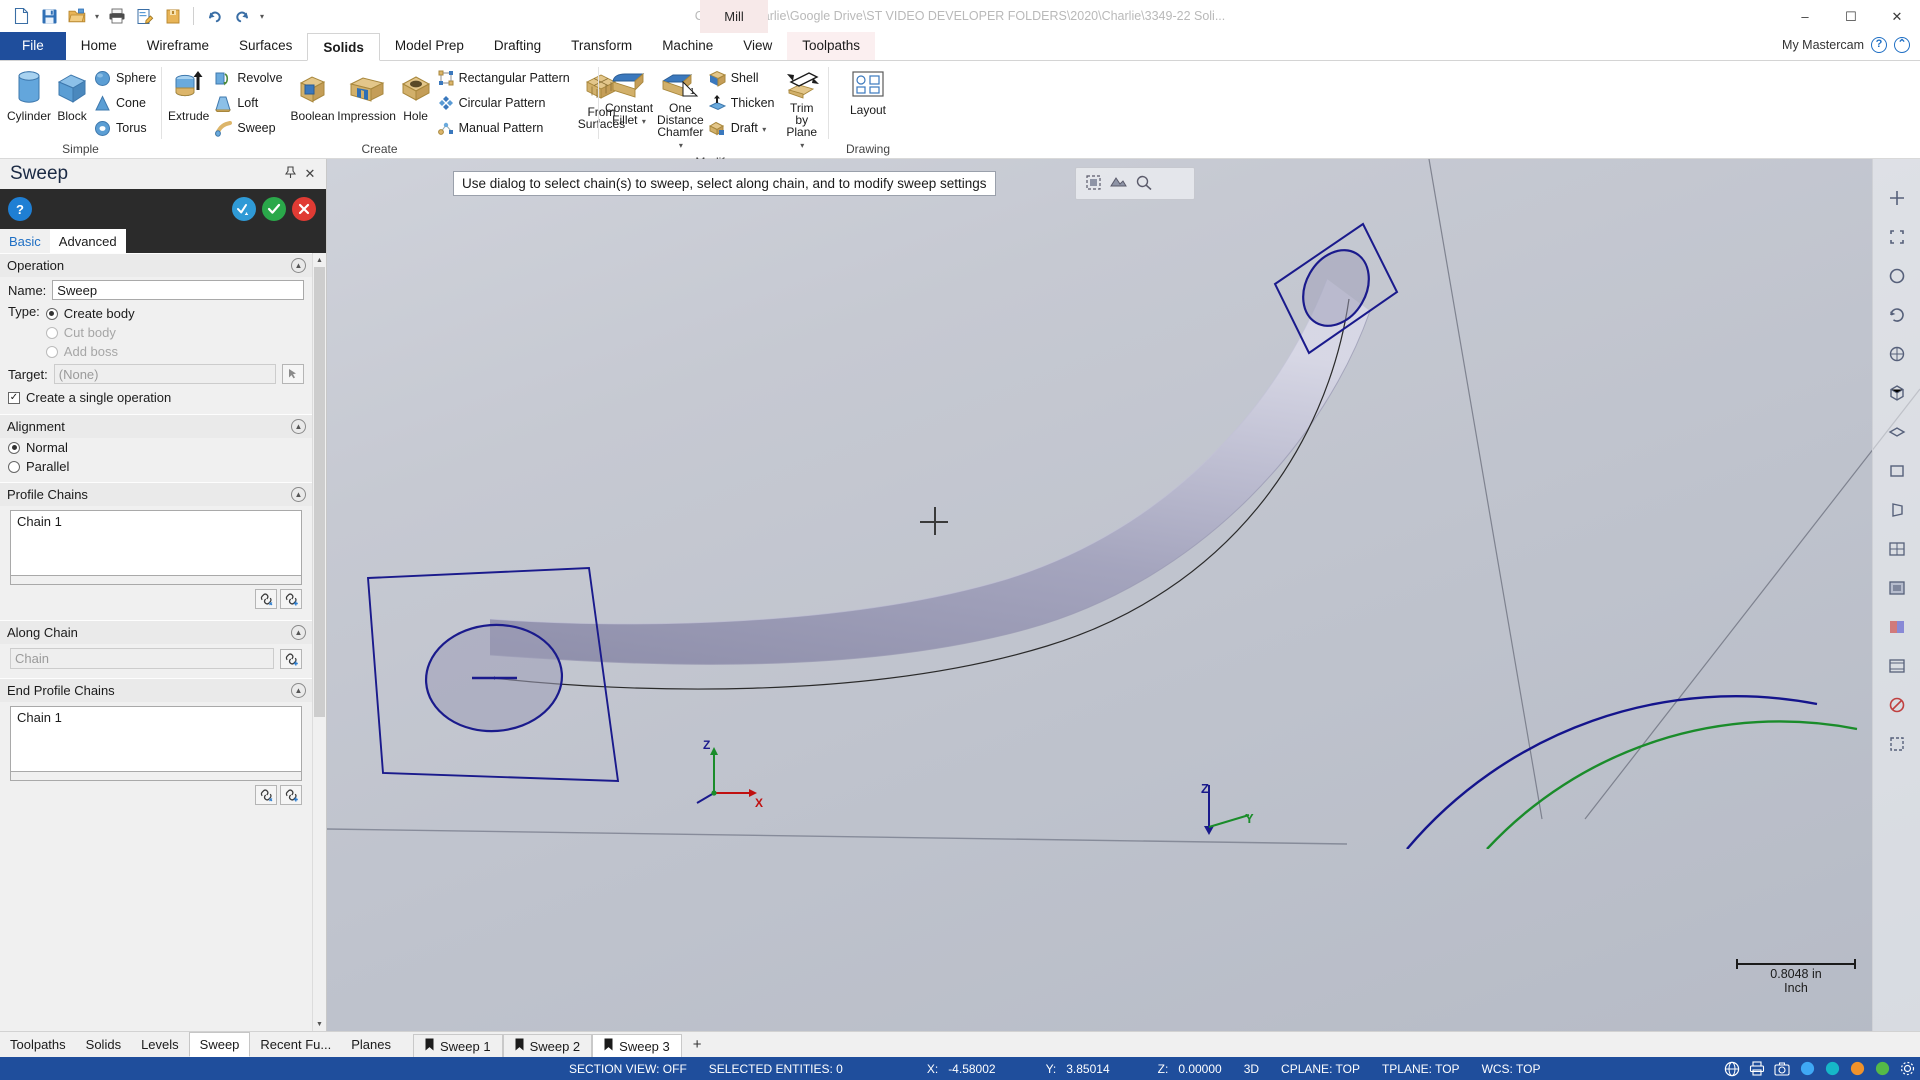  Describe the element at coordinates (156, 776) in the screenshot. I see `end-profile-chains-list-hscroll` at that location.